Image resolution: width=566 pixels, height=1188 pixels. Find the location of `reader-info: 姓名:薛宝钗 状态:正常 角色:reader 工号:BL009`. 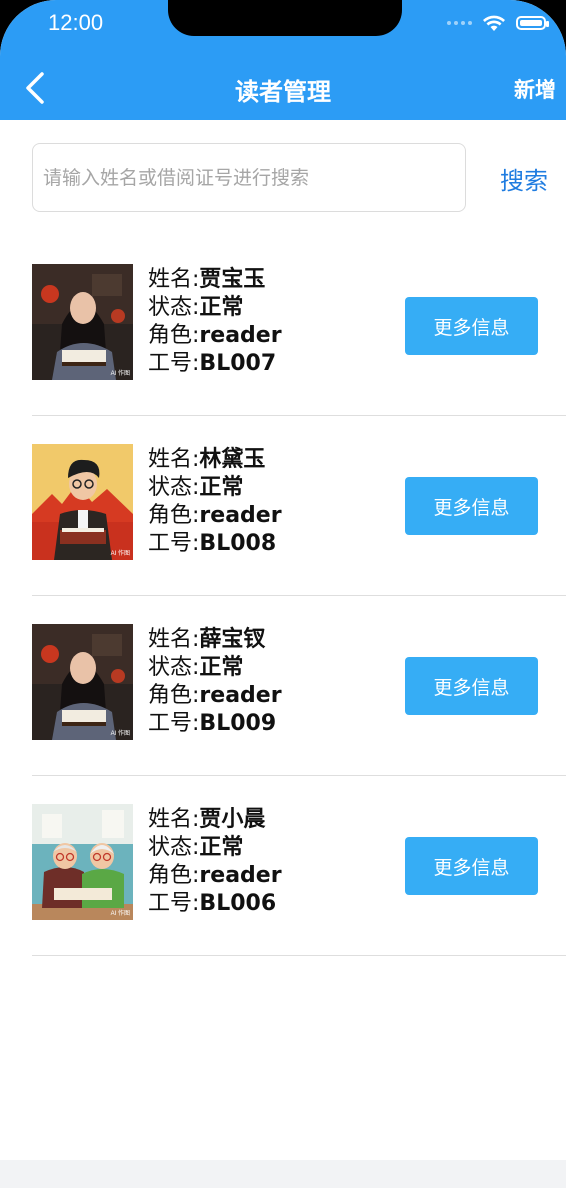

reader-info: 姓名:薛宝钗 状态:正常 角色:reader 工号:BL009 is located at coordinates (215, 682).